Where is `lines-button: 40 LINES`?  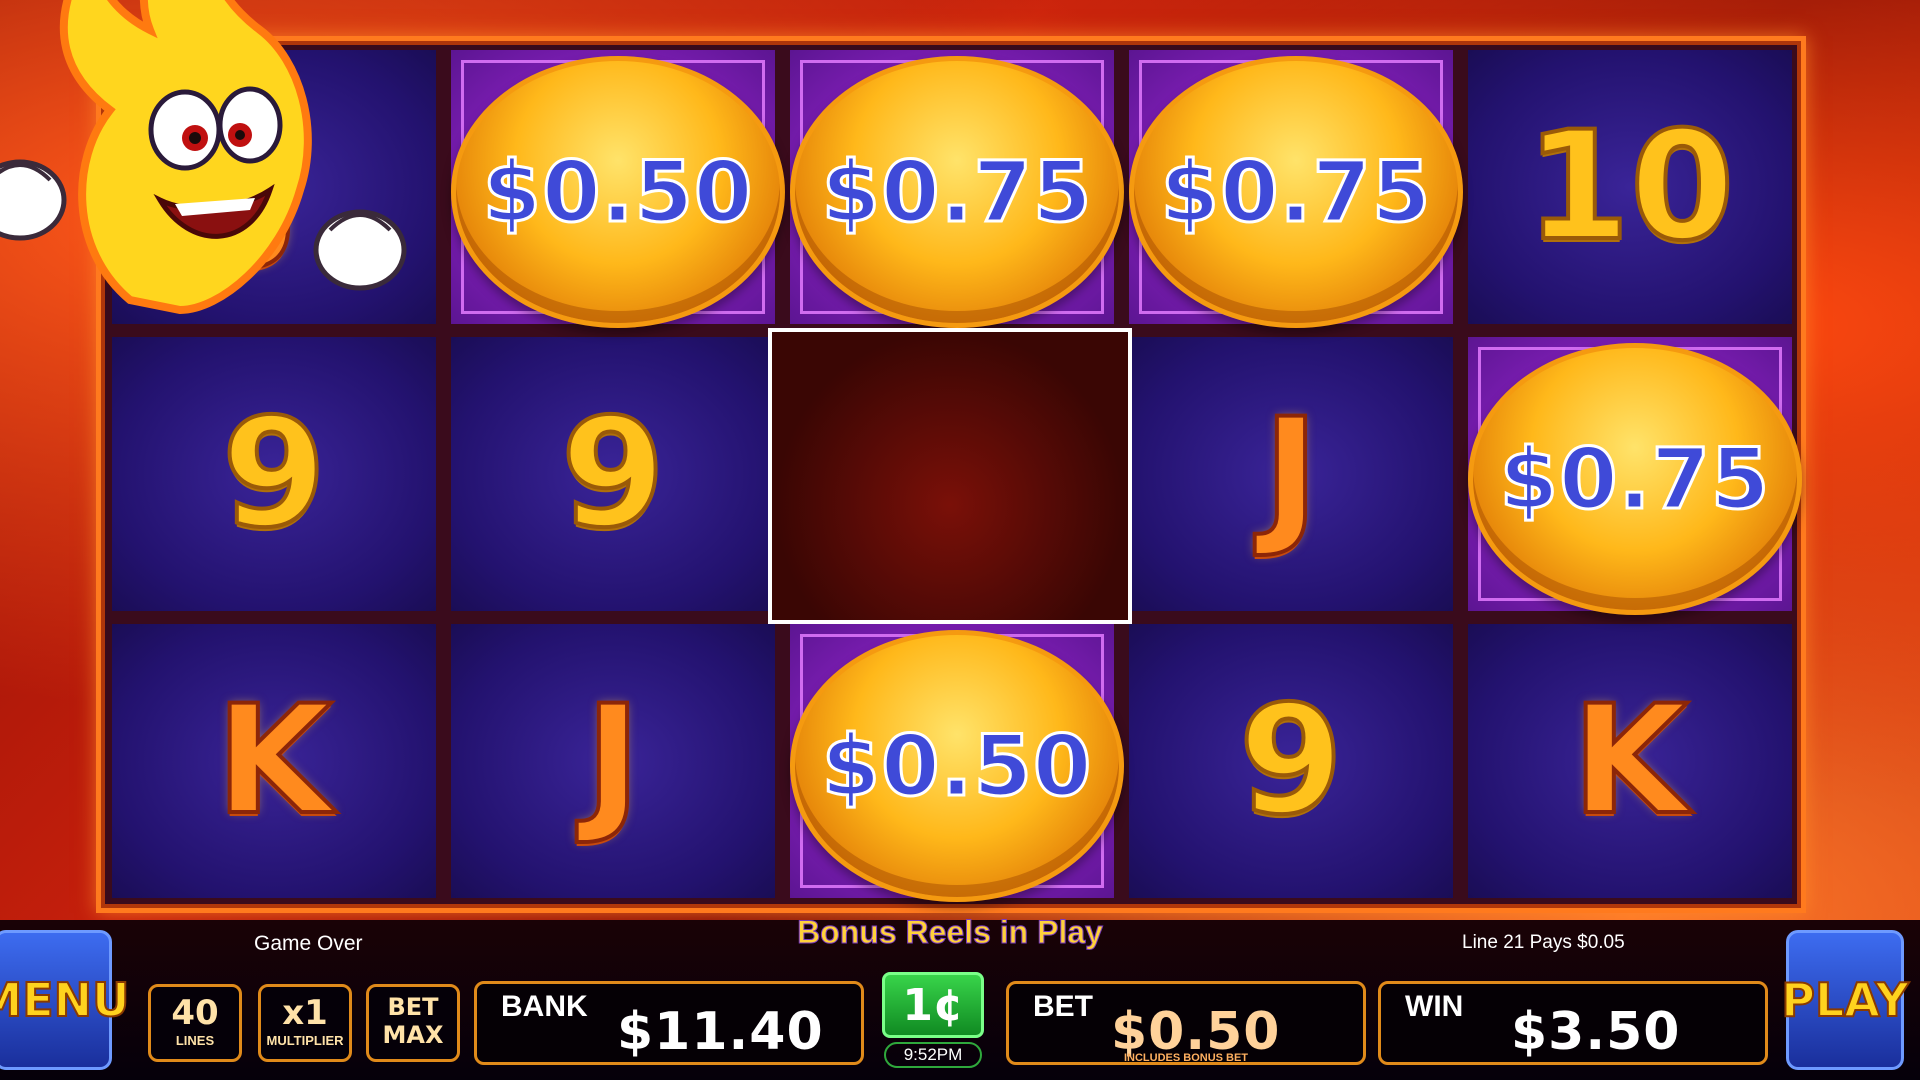
lines-button: 40 LINES is located at coordinates (195, 1023).